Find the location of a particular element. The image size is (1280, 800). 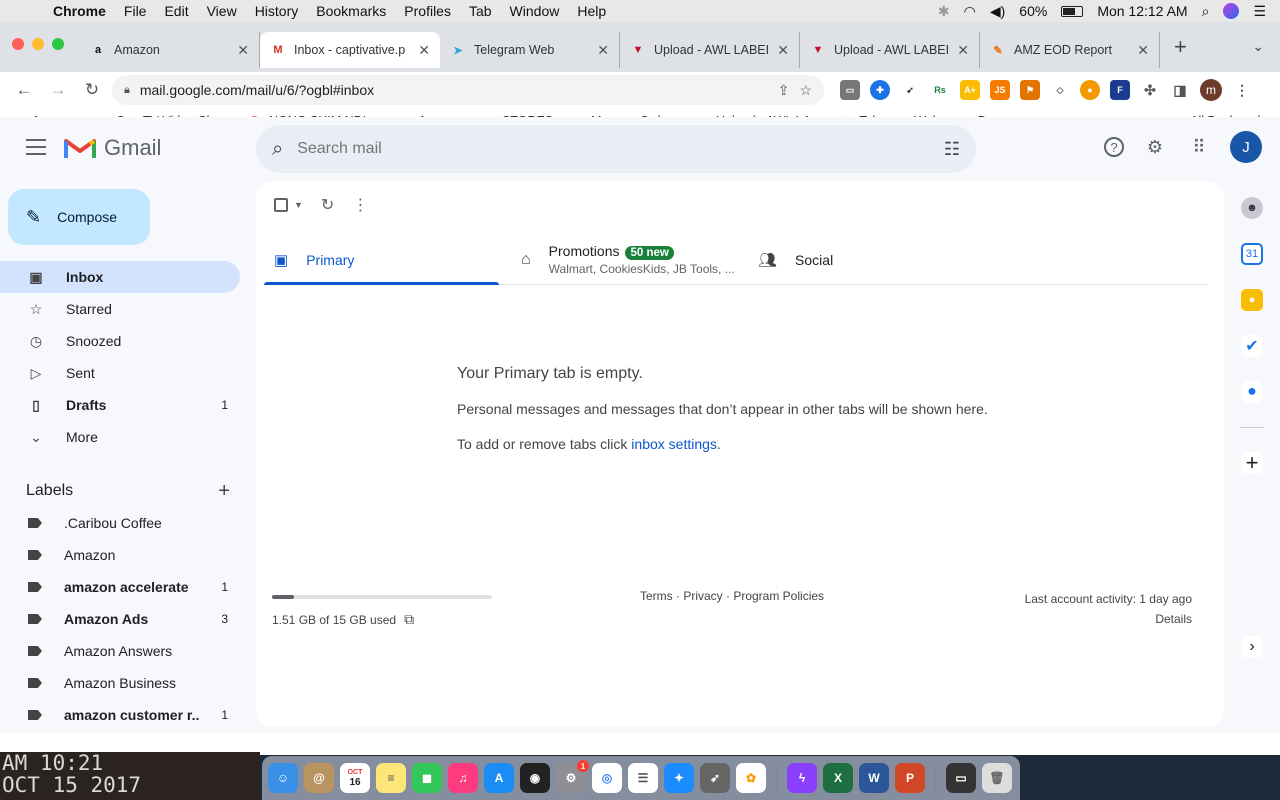

volume-icon: ◀) is located at coordinates (997, 11).